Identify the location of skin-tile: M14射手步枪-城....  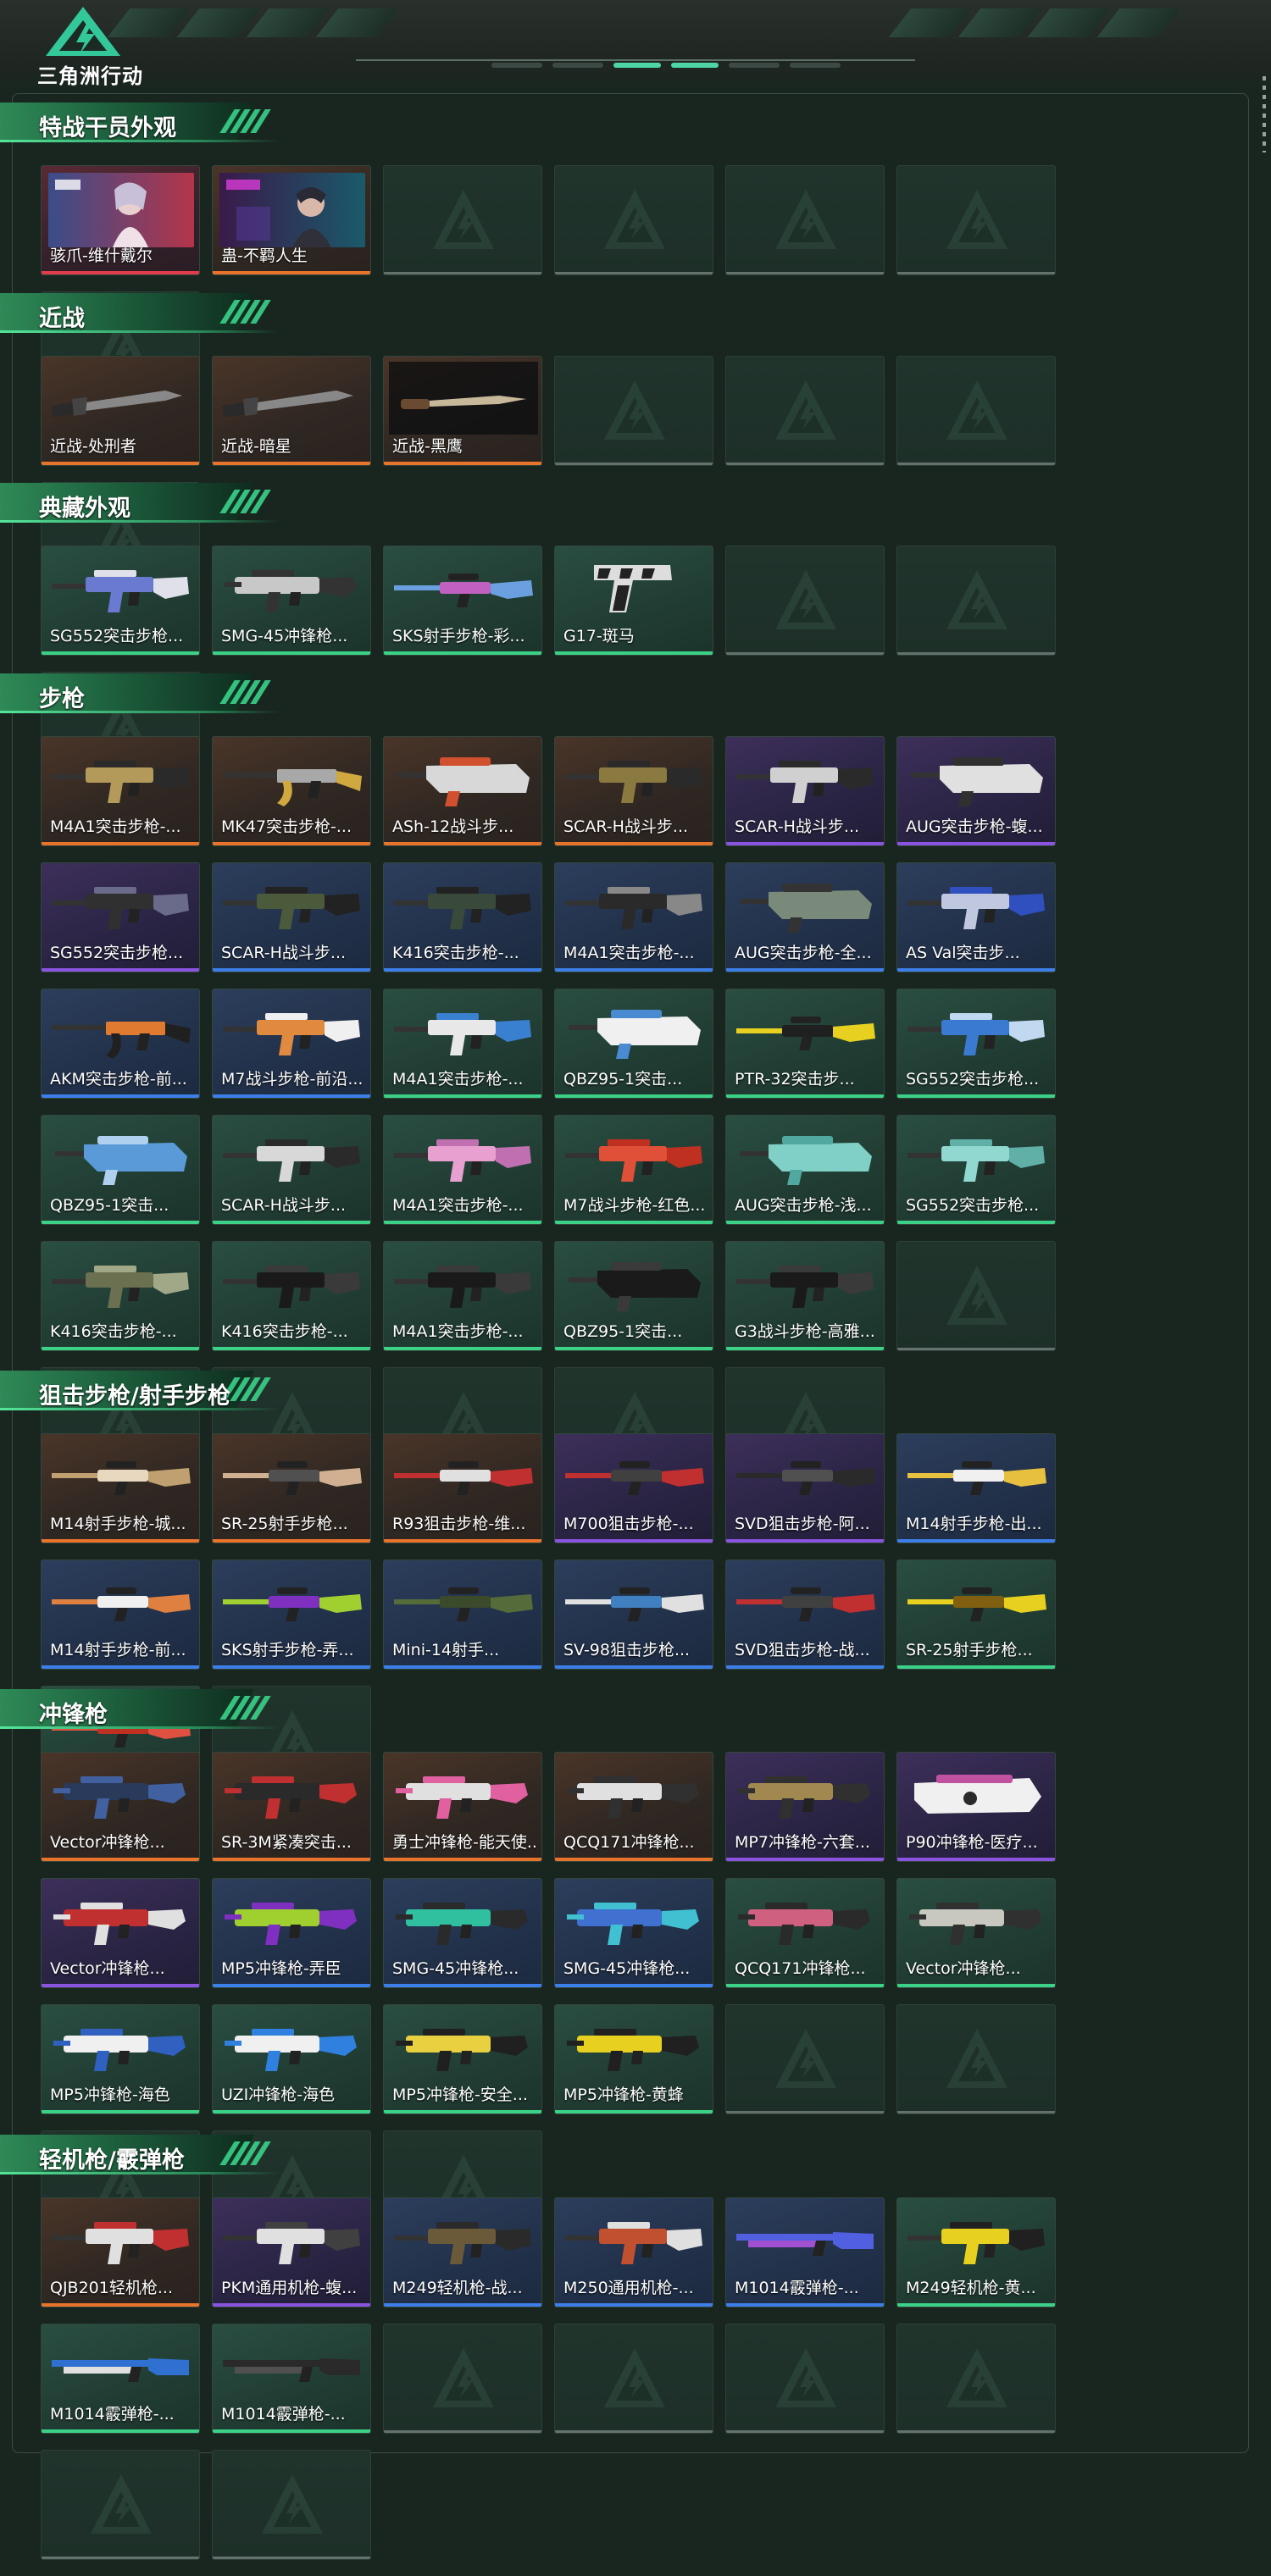
(121, 1488).